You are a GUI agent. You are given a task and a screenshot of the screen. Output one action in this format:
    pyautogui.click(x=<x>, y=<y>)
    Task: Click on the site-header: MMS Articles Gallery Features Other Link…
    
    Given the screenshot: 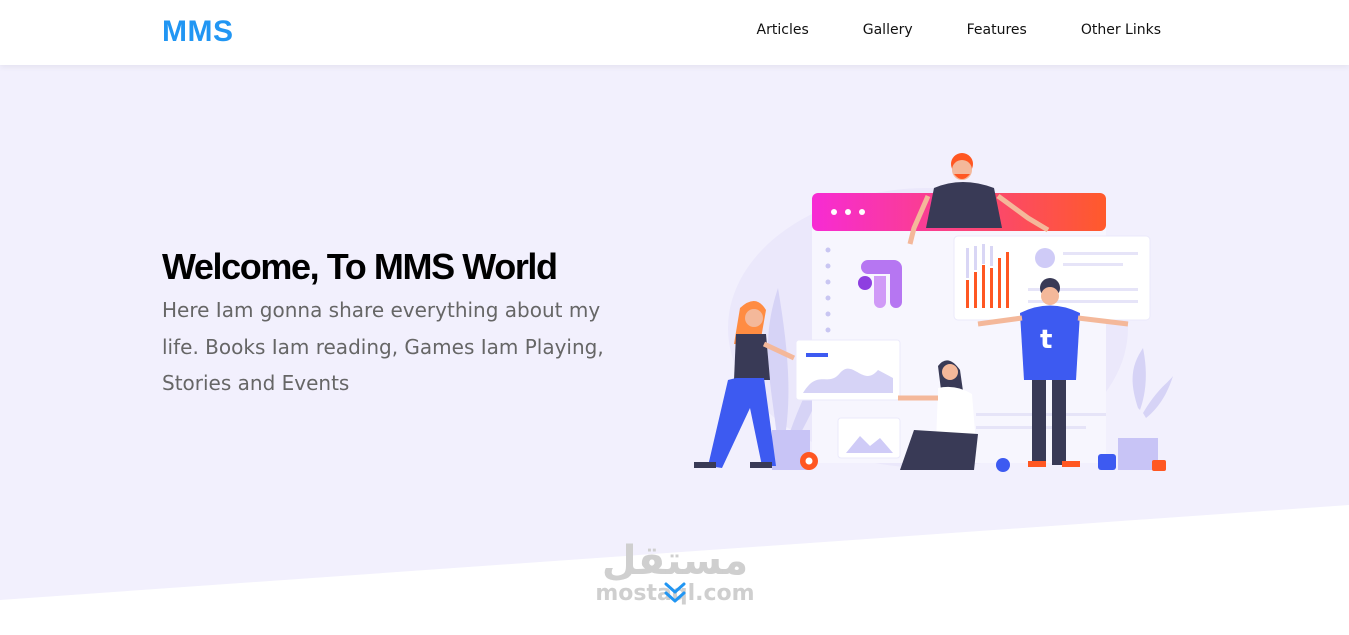 What is the action you would take?
    pyautogui.click(x=674, y=32)
    